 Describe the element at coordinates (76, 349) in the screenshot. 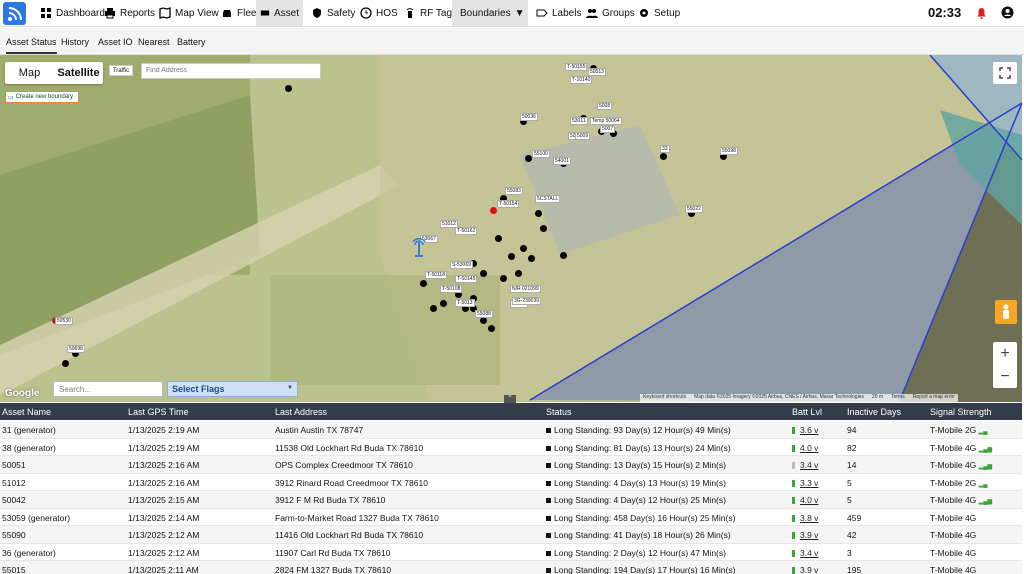

I see `asset-marker-label: 50698` at that location.